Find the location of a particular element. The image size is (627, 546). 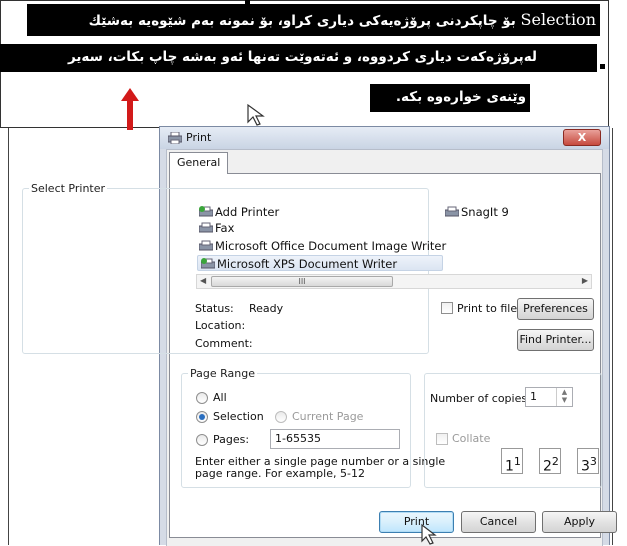

collate-checkbox is located at coordinates (442, 439).